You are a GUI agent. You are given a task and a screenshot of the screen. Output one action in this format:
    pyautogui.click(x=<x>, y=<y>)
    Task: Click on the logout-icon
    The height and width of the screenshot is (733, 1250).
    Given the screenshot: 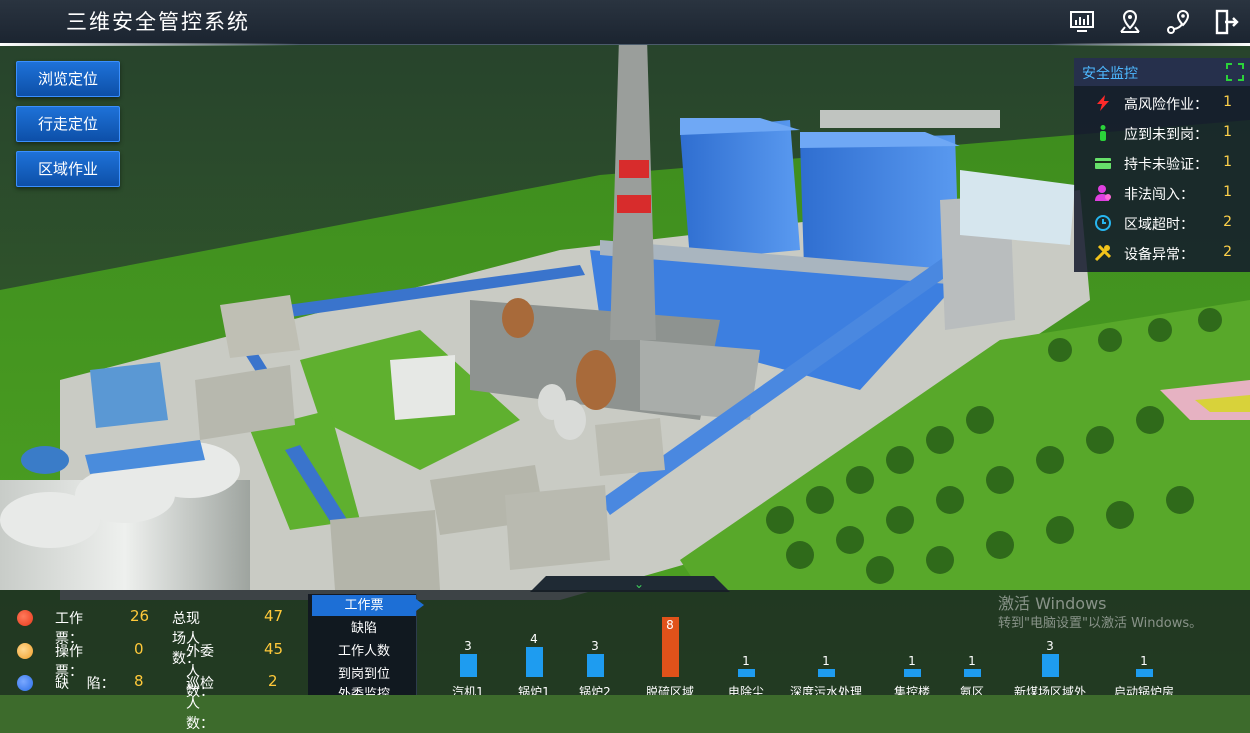 What is the action you would take?
    pyautogui.click(x=1226, y=22)
    